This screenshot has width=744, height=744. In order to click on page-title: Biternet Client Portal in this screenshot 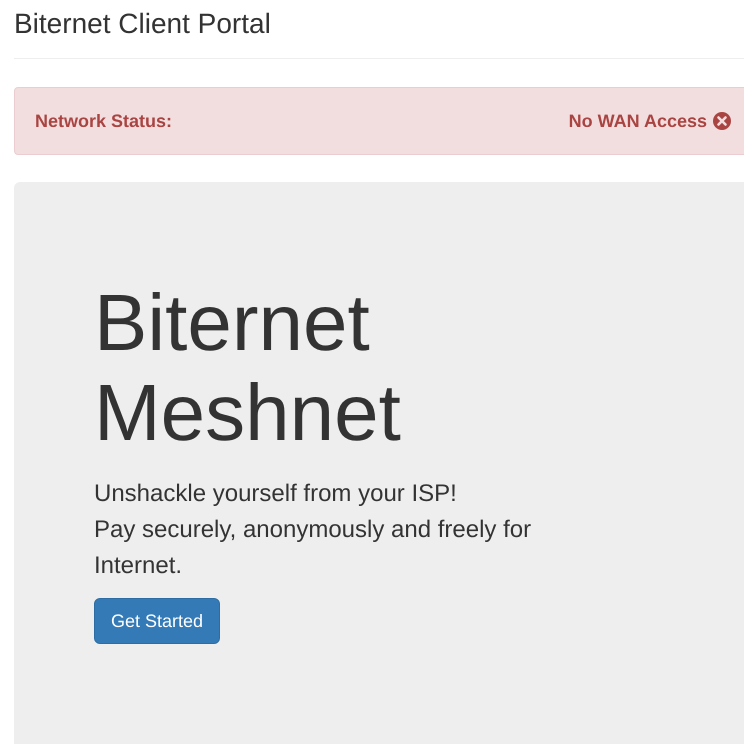, I will do `click(142, 24)`.